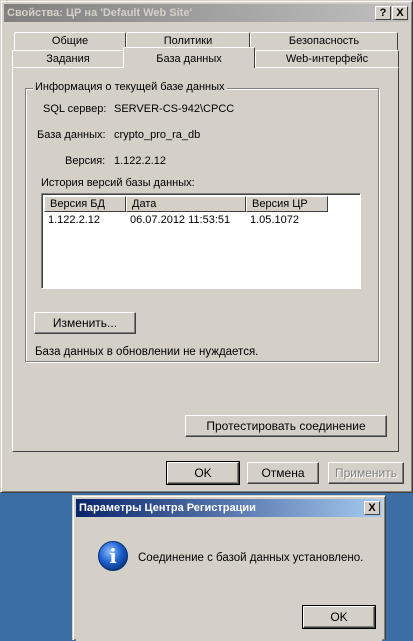 The height and width of the screenshot is (641, 413). Describe the element at coordinates (147, 352) in the screenshot. I see `update-status-text: База данных в обновлении не нуждается.` at that location.